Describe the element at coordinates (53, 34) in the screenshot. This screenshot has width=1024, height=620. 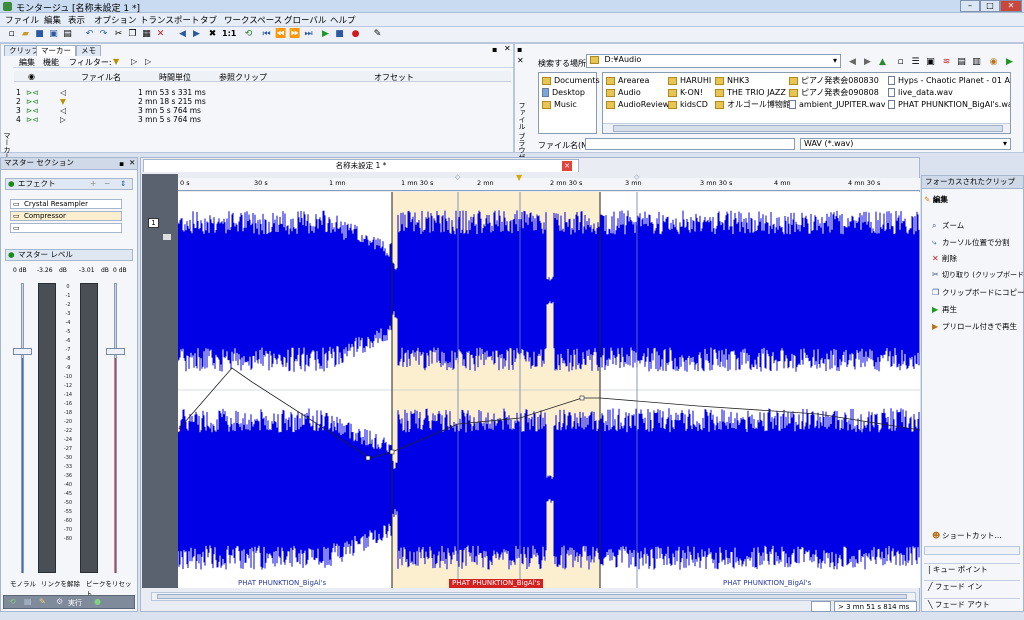
I see `save-all-icon: ▣` at that location.